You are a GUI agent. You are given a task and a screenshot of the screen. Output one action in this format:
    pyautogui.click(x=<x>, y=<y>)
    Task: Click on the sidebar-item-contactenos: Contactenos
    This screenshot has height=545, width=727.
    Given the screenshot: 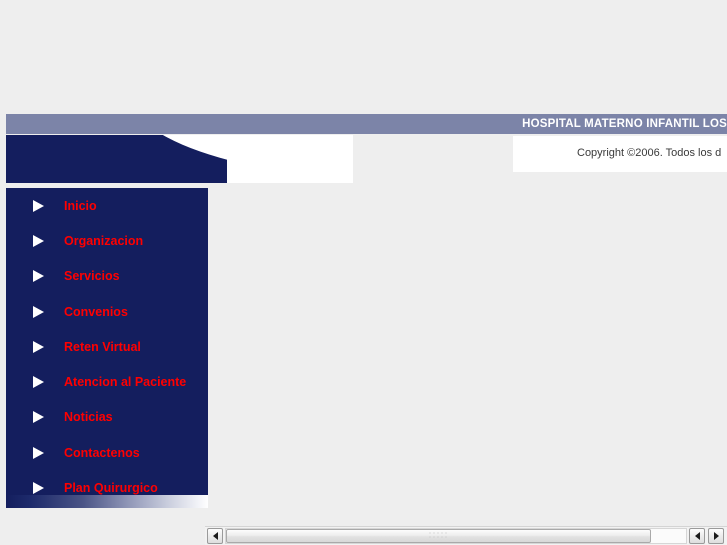 What is the action you would take?
    pyautogui.click(x=107, y=452)
    